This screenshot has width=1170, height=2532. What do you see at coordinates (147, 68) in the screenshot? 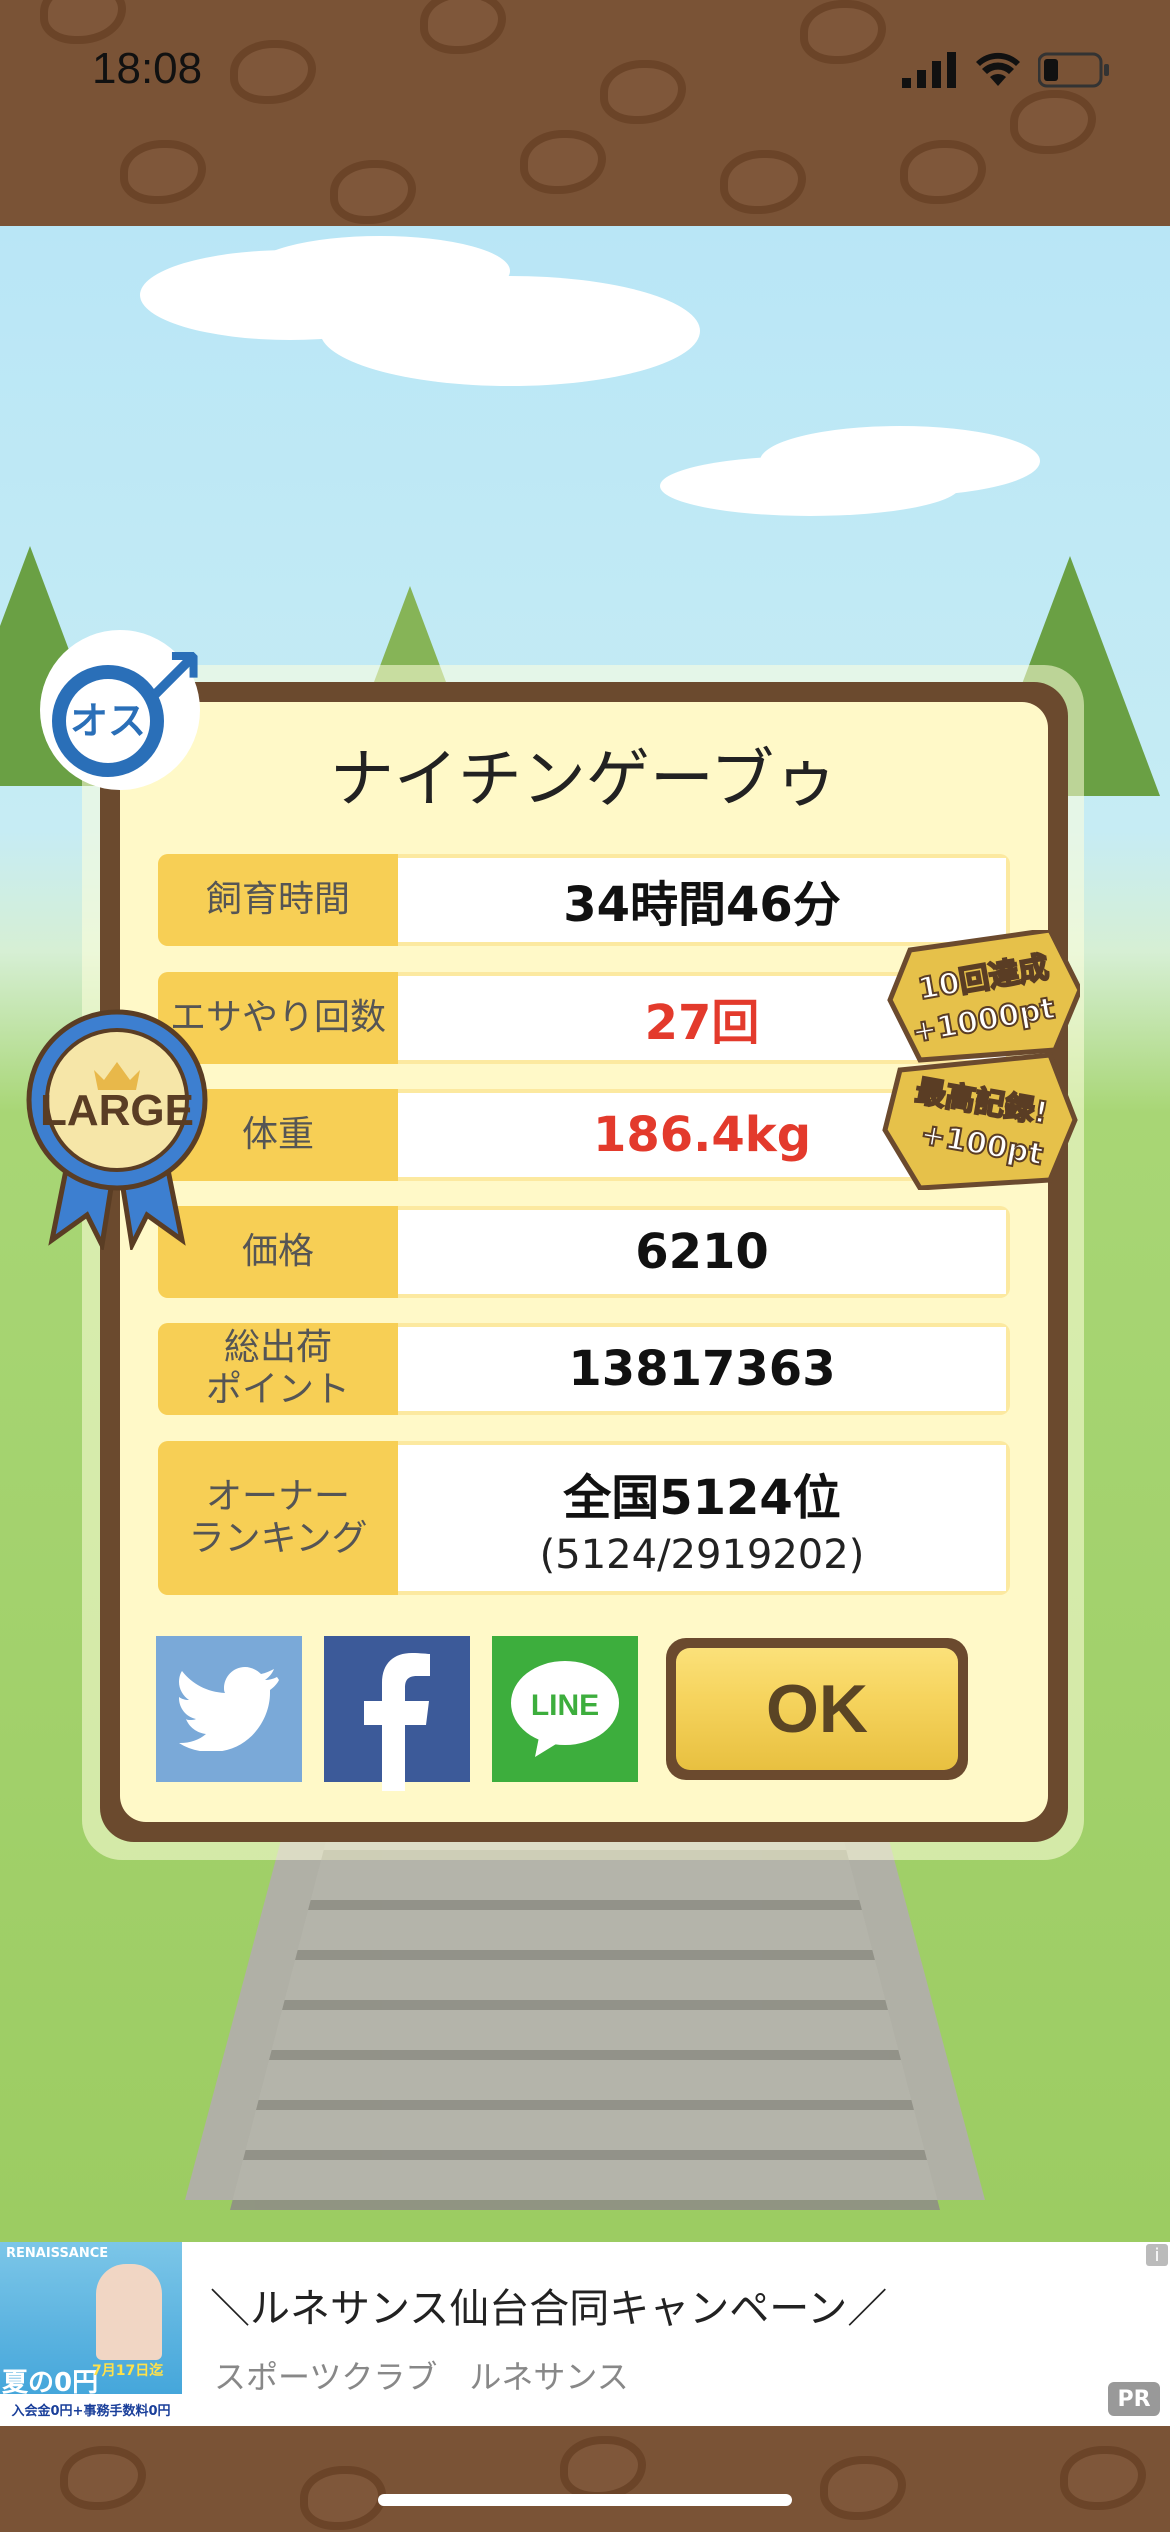
I see `status-time: 18:08` at bounding box center [147, 68].